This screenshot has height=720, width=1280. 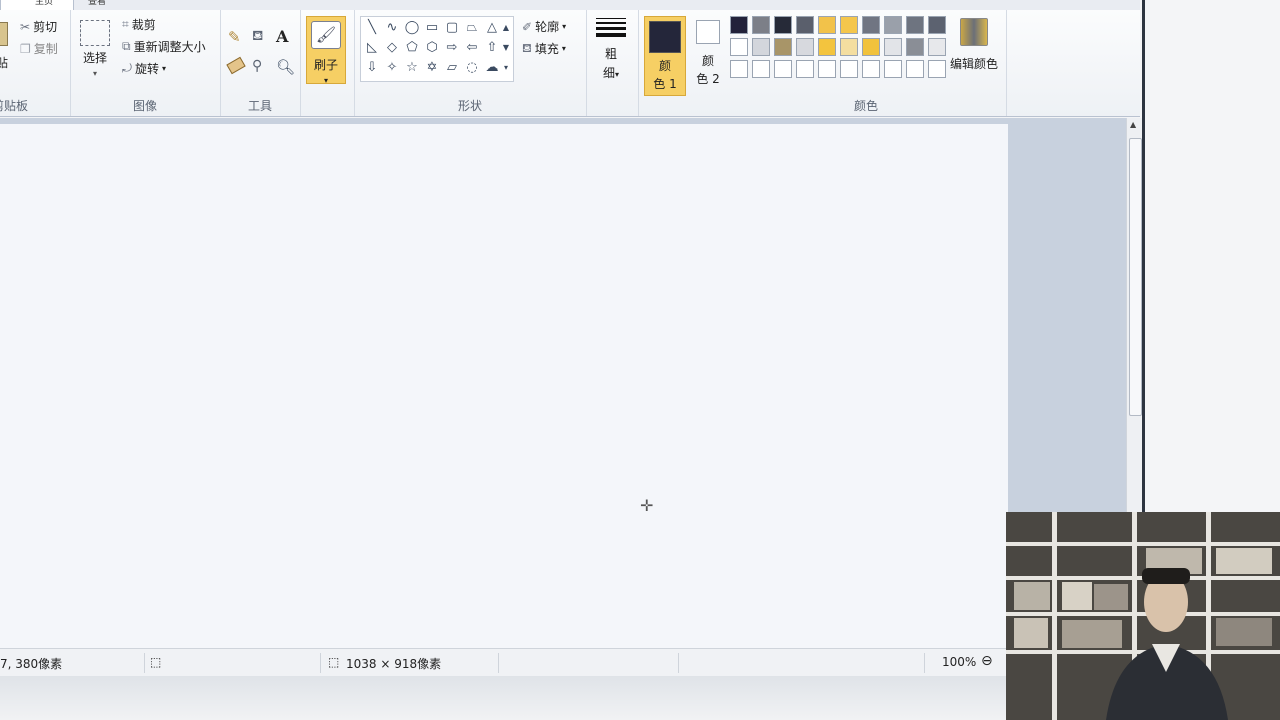 I want to click on left-arrow-shape-icon: ⇦, so click(x=472, y=48).